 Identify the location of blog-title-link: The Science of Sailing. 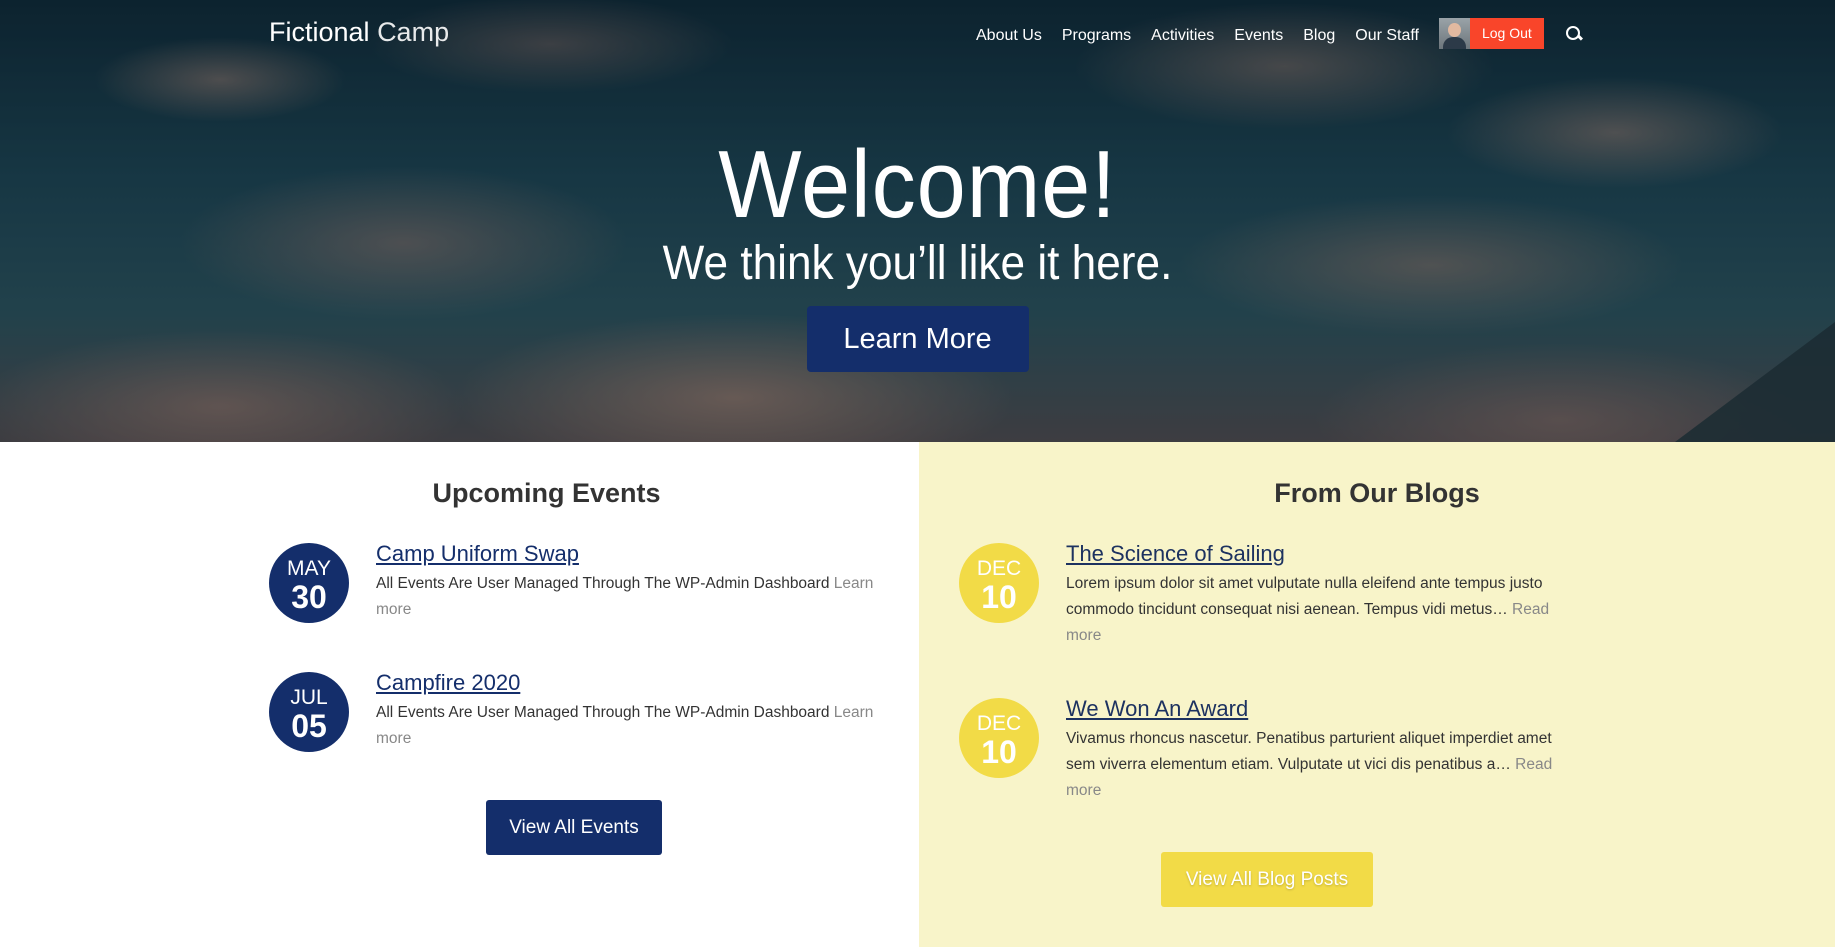
(1312, 554).